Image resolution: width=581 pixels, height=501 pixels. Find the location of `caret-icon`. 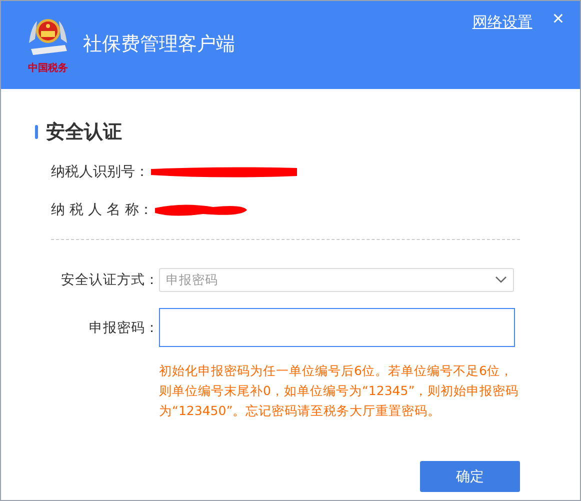

caret-icon is located at coordinates (501, 280).